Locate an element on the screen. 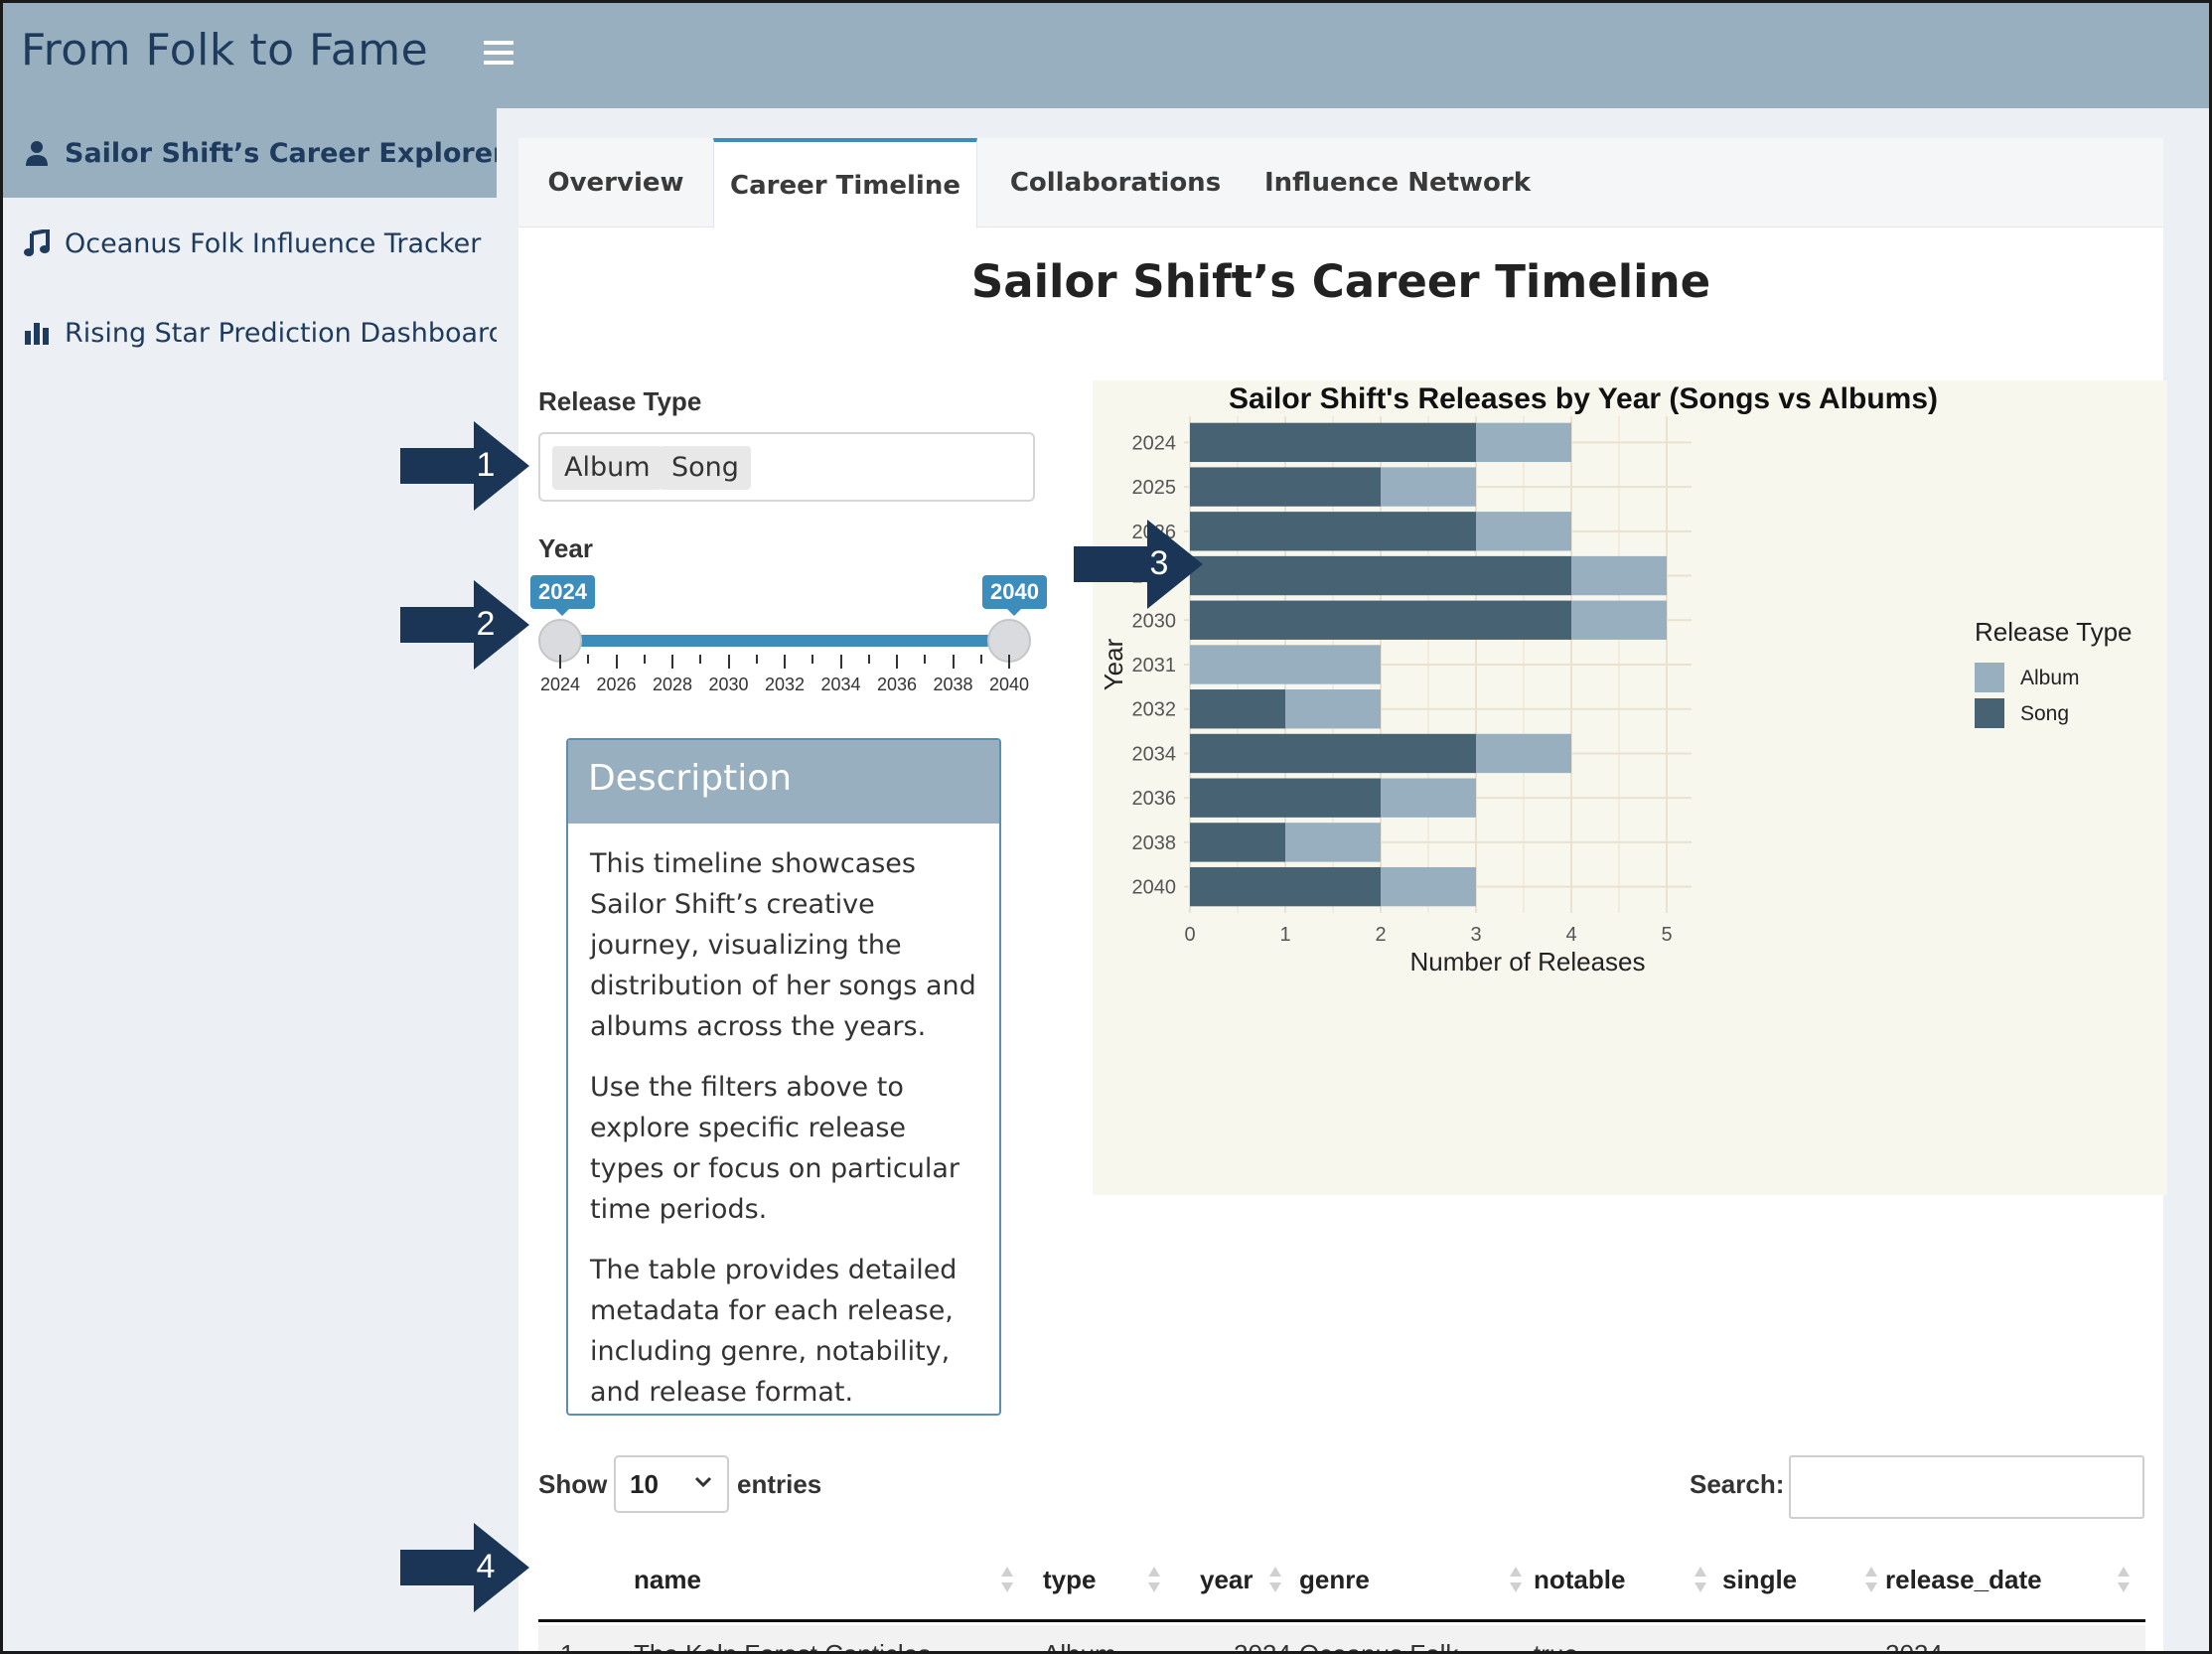 This screenshot has width=2212, height=1654. legend-label: Song is located at coordinates (2044, 713).